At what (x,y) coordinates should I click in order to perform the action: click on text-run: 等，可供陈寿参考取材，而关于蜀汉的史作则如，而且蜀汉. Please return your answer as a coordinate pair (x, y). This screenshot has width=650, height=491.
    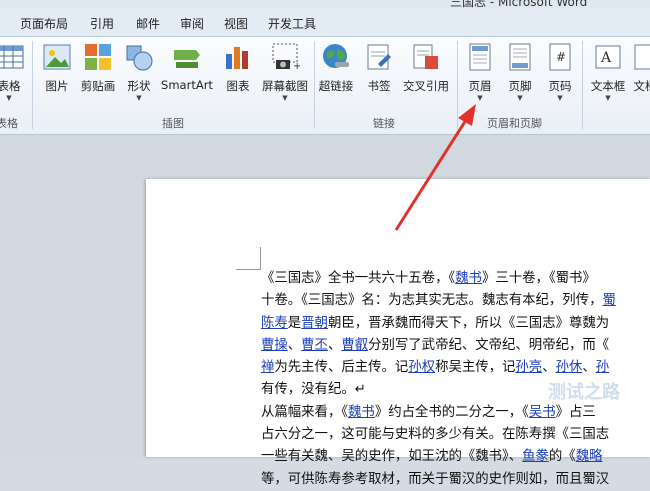
    Looking at the image, I should click on (435, 479).